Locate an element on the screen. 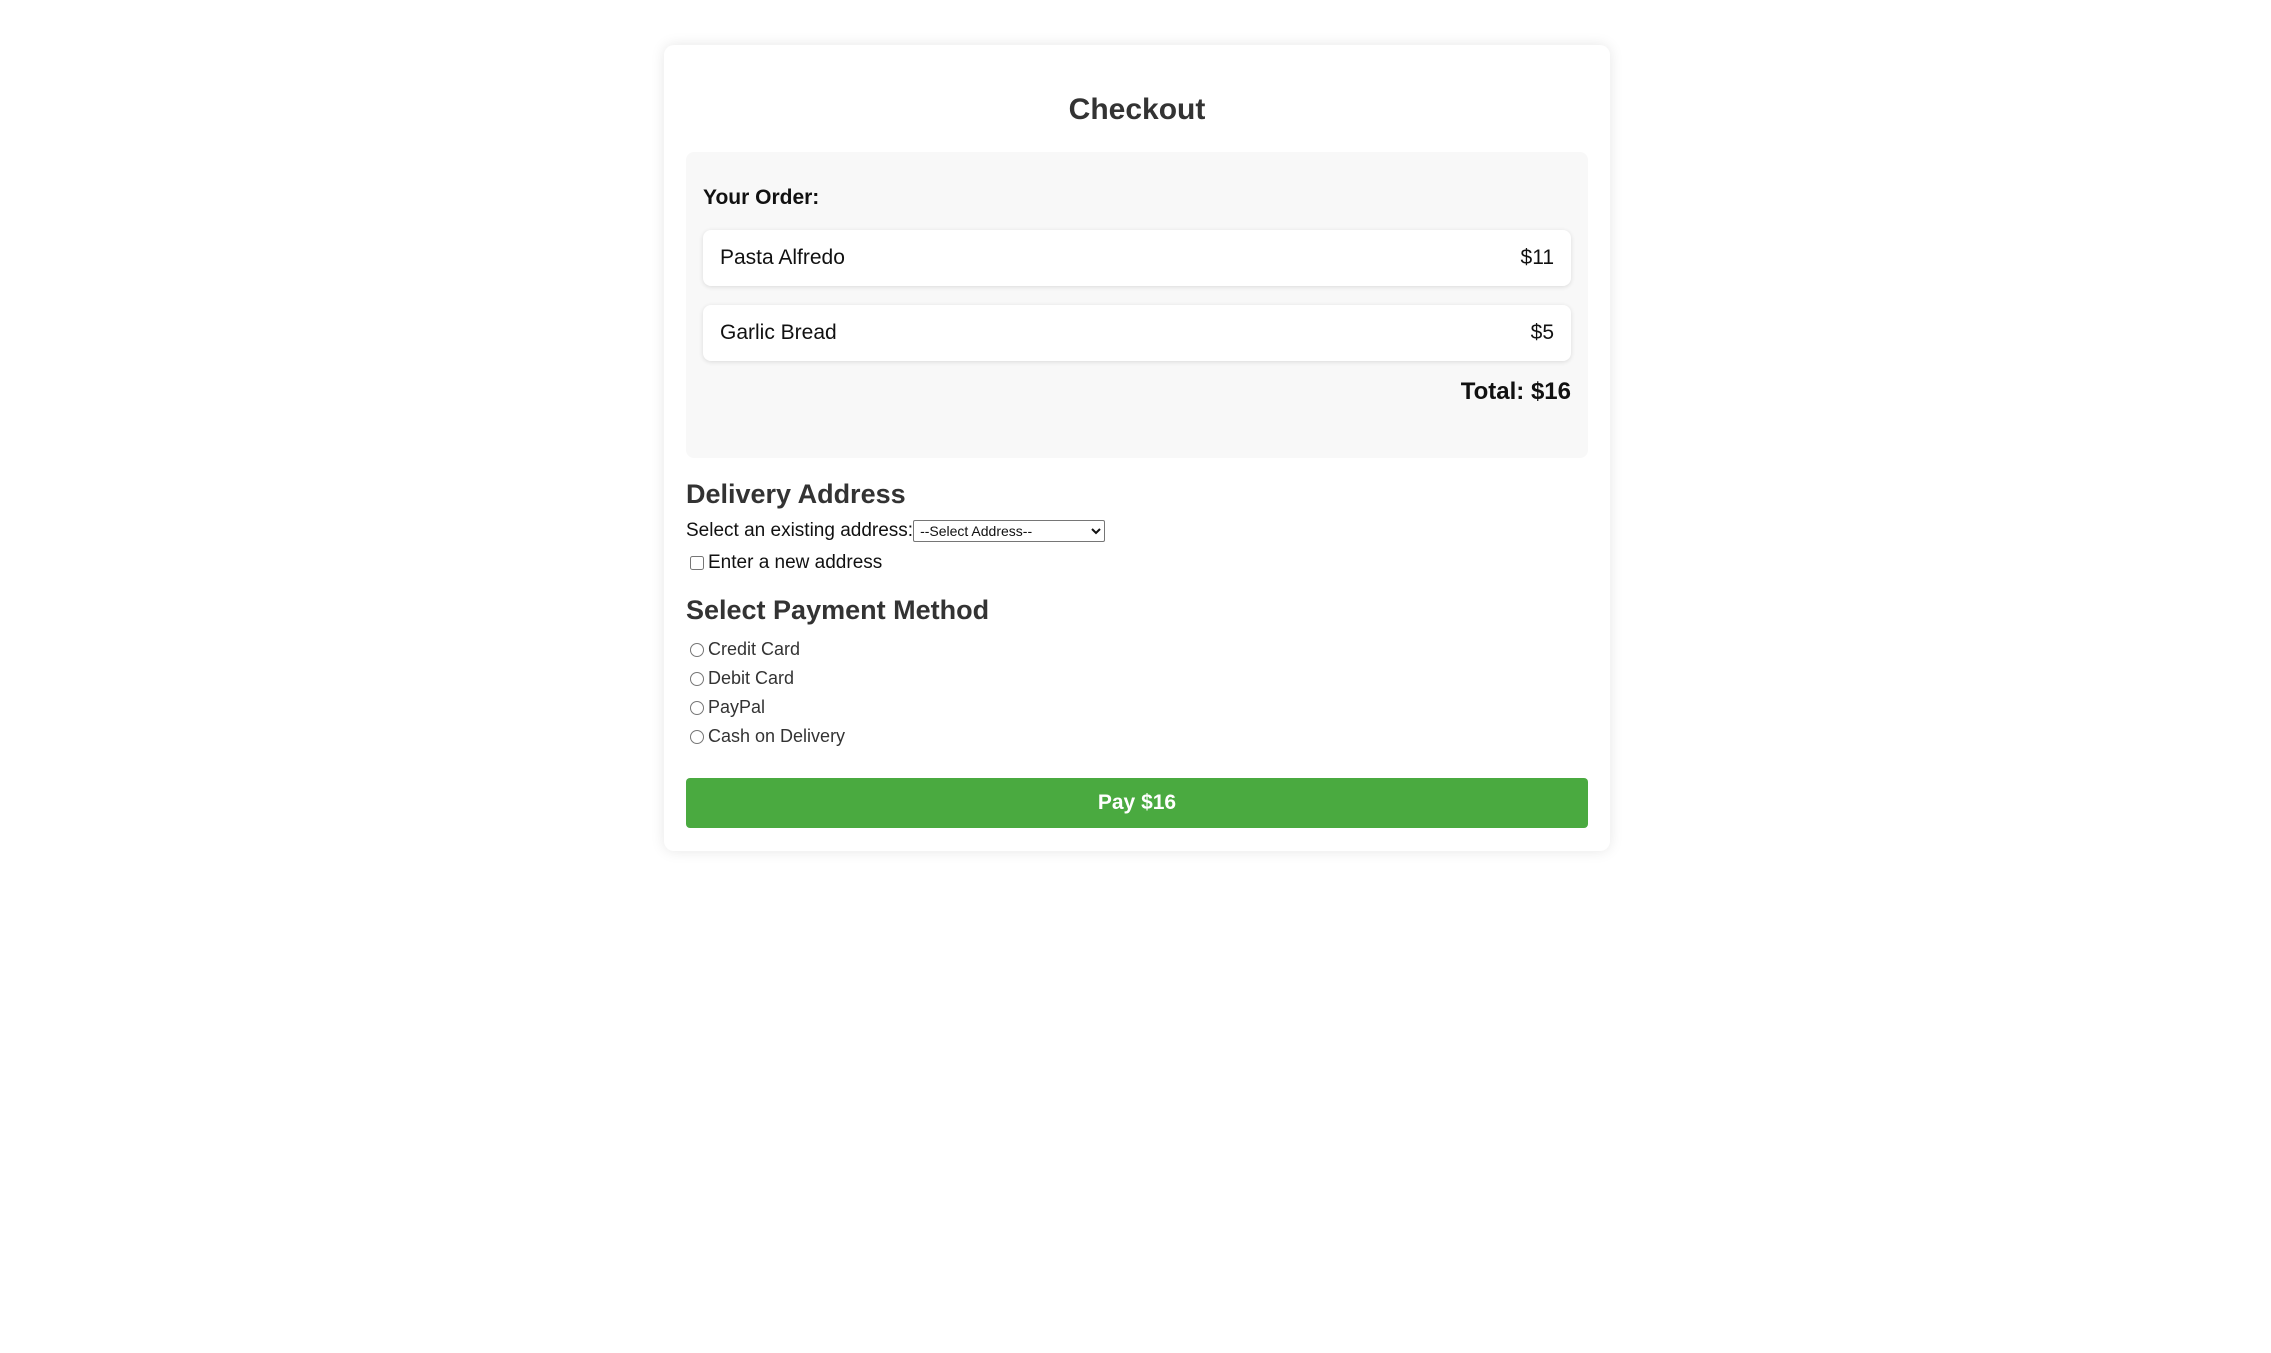  pay-button: Pay $16 is located at coordinates (1137, 803).